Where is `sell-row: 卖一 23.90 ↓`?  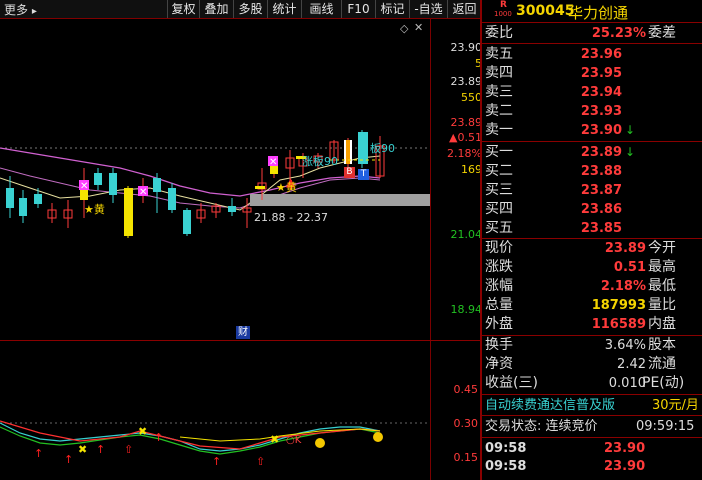 sell-row: 卖一 23.90 ↓ is located at coordinates (592, 130).